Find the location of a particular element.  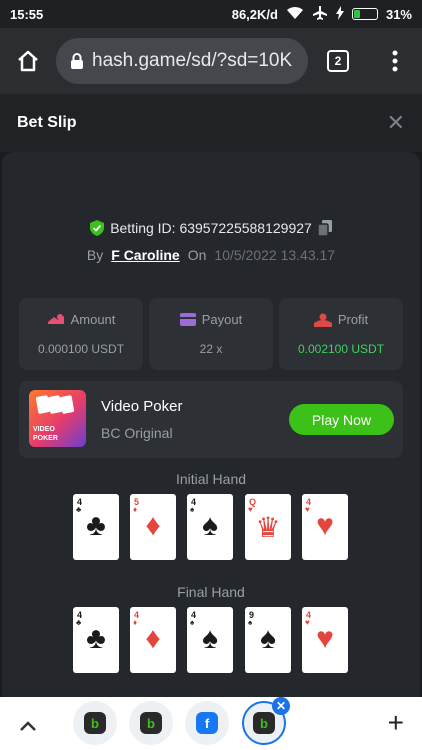

profit-icon is located at coordinates (322, 320).